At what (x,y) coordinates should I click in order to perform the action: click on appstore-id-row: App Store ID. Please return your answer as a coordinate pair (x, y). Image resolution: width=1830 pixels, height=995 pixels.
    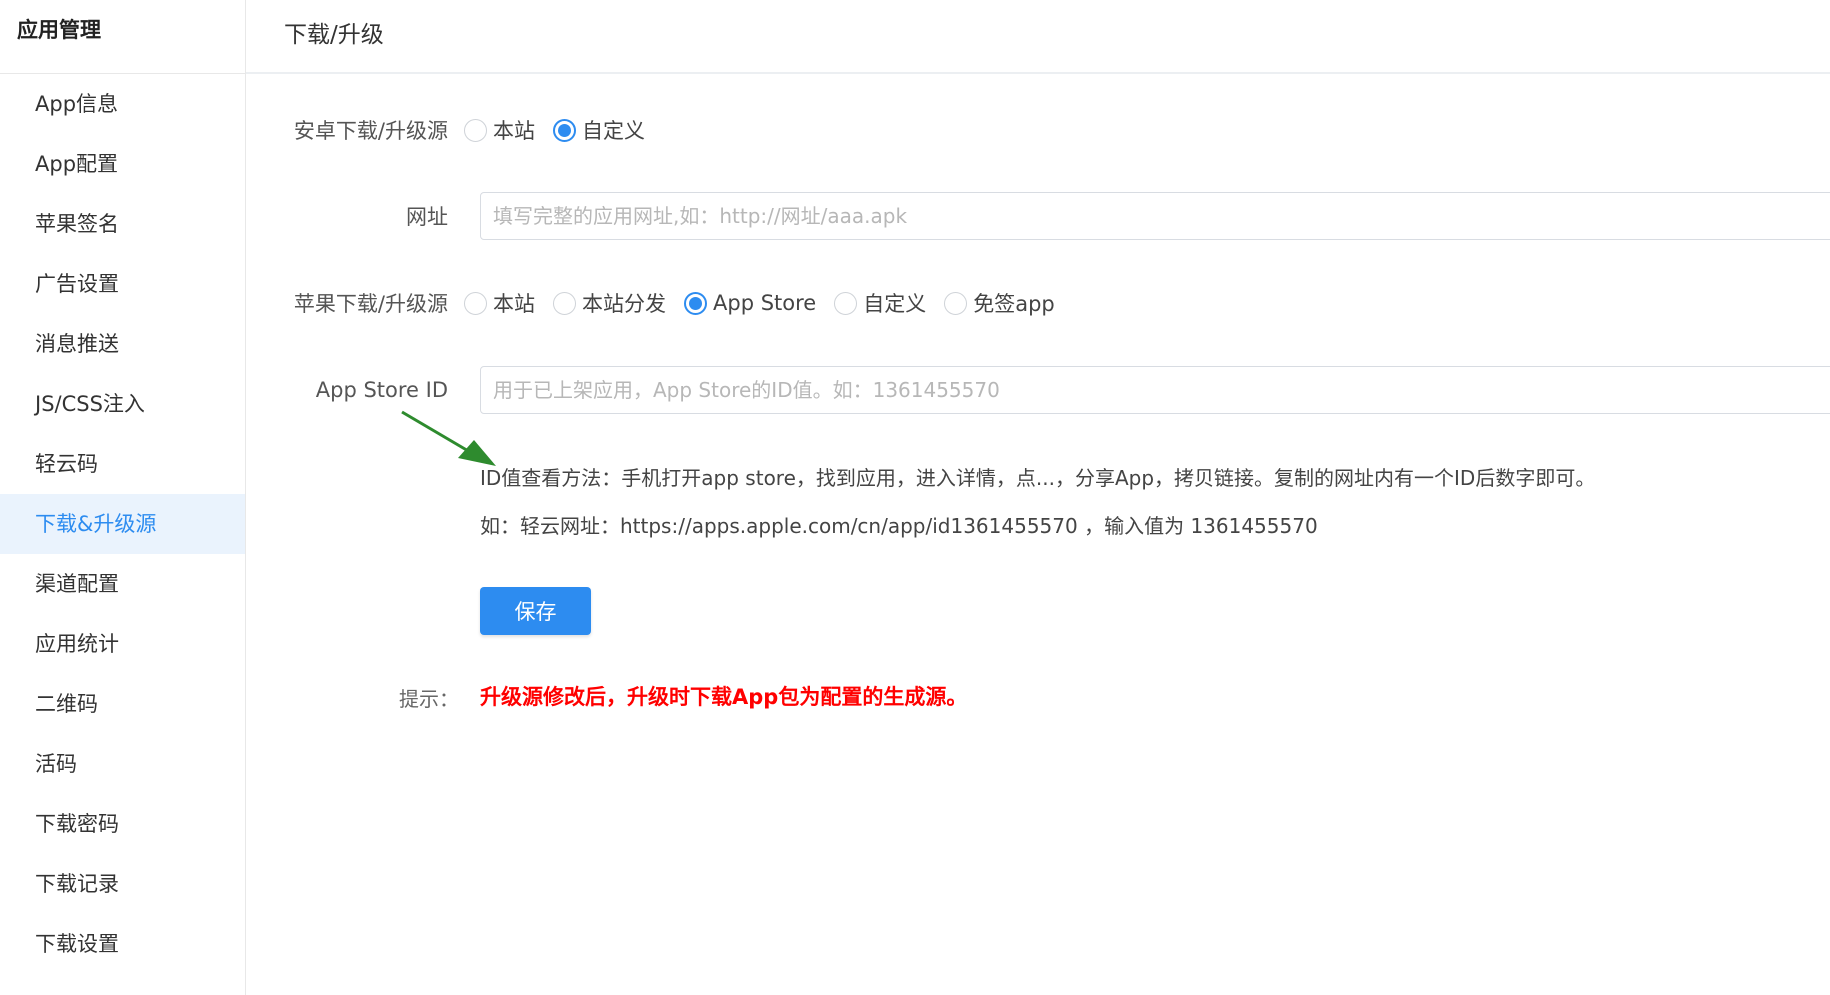
    Looking at the image, I should click on (363, 390).